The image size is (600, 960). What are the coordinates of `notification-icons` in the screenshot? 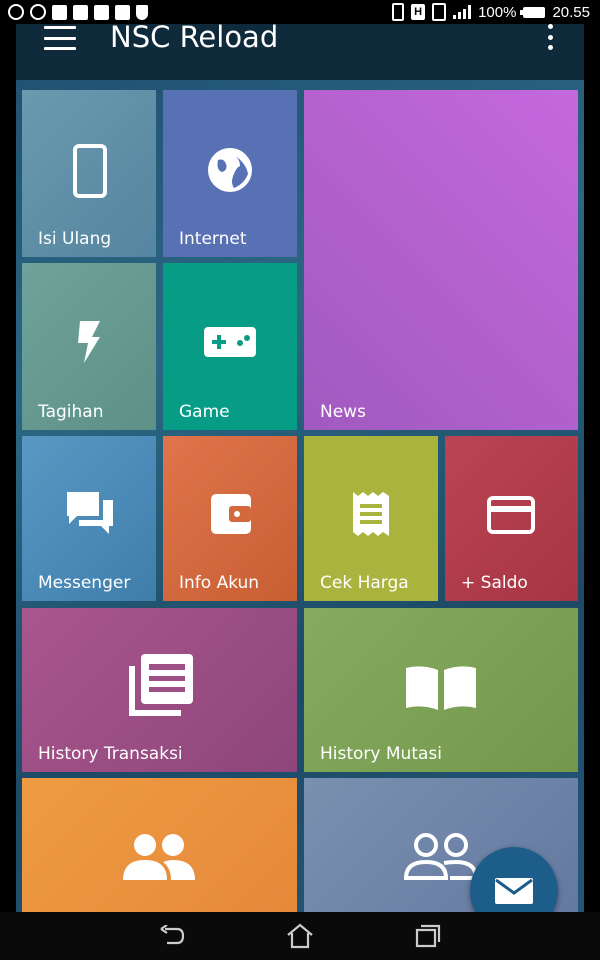 It's located at (78, 12).